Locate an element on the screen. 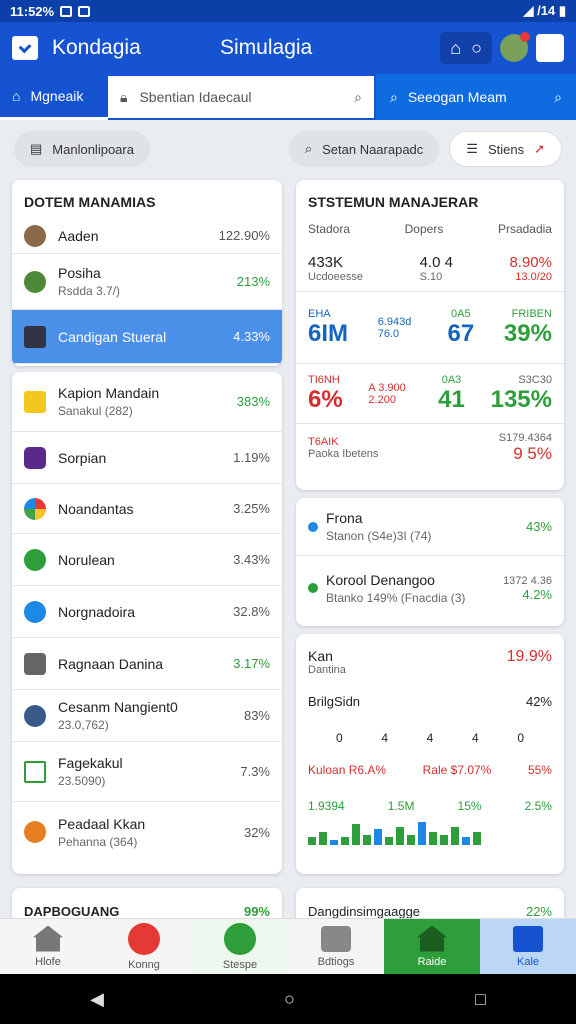 This screenshot has height=1024, width=576. filter-chip-main: ▤ Manlonlipoara is located at coordinates (82, 149).